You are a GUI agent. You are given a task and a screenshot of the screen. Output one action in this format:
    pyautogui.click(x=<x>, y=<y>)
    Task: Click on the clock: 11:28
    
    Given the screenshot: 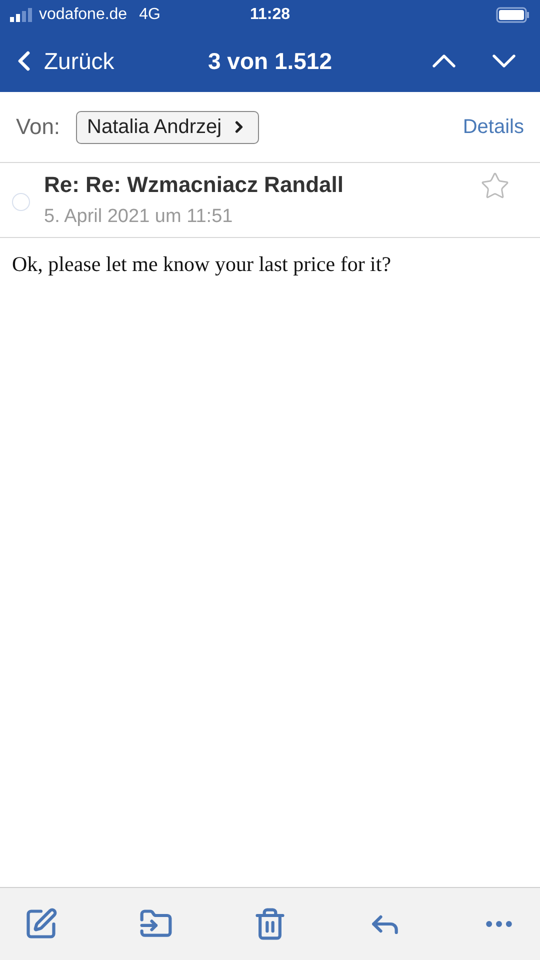 What is the action you would take?
    pyautogui.click(x=270, y=15)
    